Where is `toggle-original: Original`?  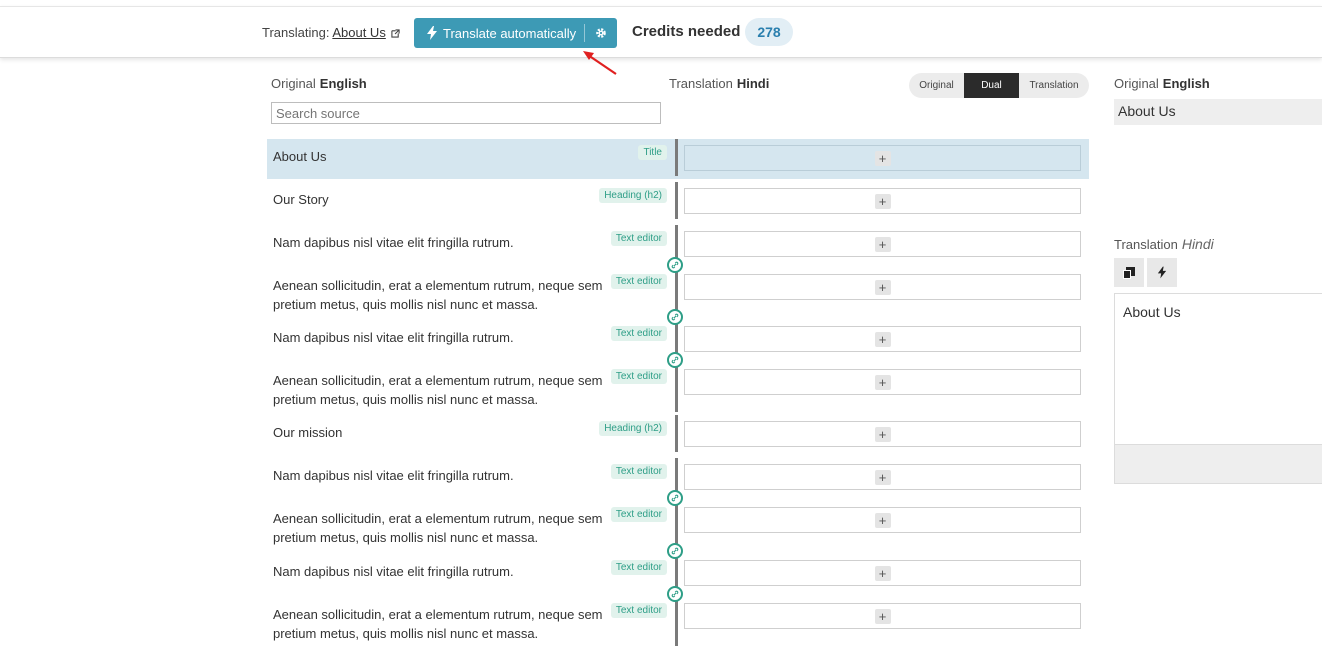
toggle-original: Original is located at coordinates (936, 85).